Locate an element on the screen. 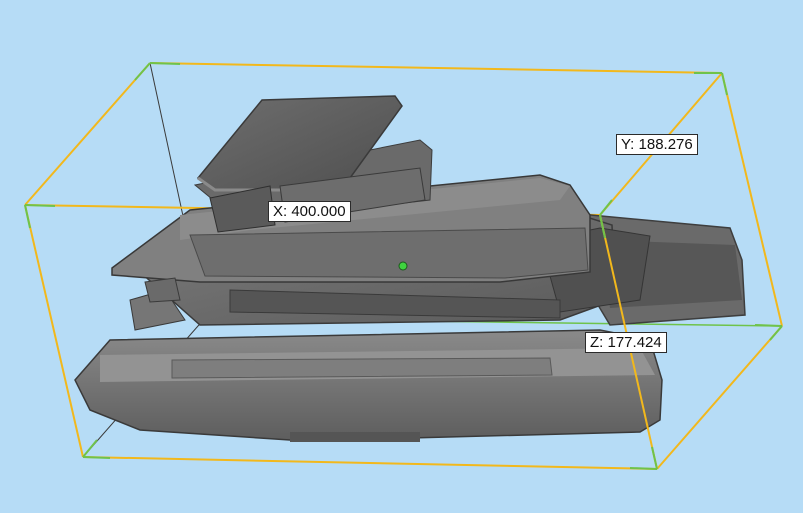 This screenshot has width=803, height=513. pivot-point is located at coordinates (403, 266).